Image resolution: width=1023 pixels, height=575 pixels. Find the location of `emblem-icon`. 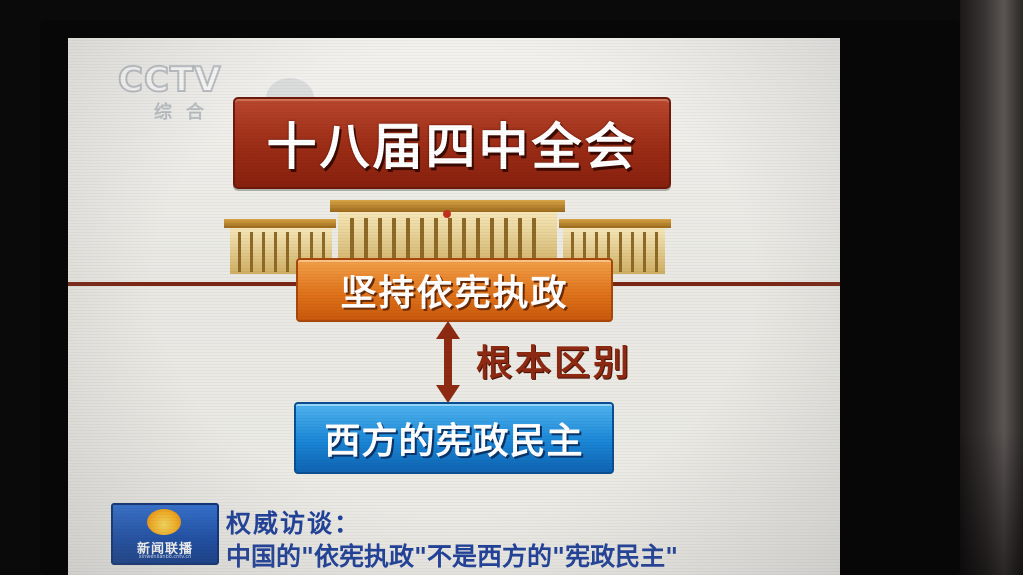

emblem-icon is located at coordinates (447, 214).